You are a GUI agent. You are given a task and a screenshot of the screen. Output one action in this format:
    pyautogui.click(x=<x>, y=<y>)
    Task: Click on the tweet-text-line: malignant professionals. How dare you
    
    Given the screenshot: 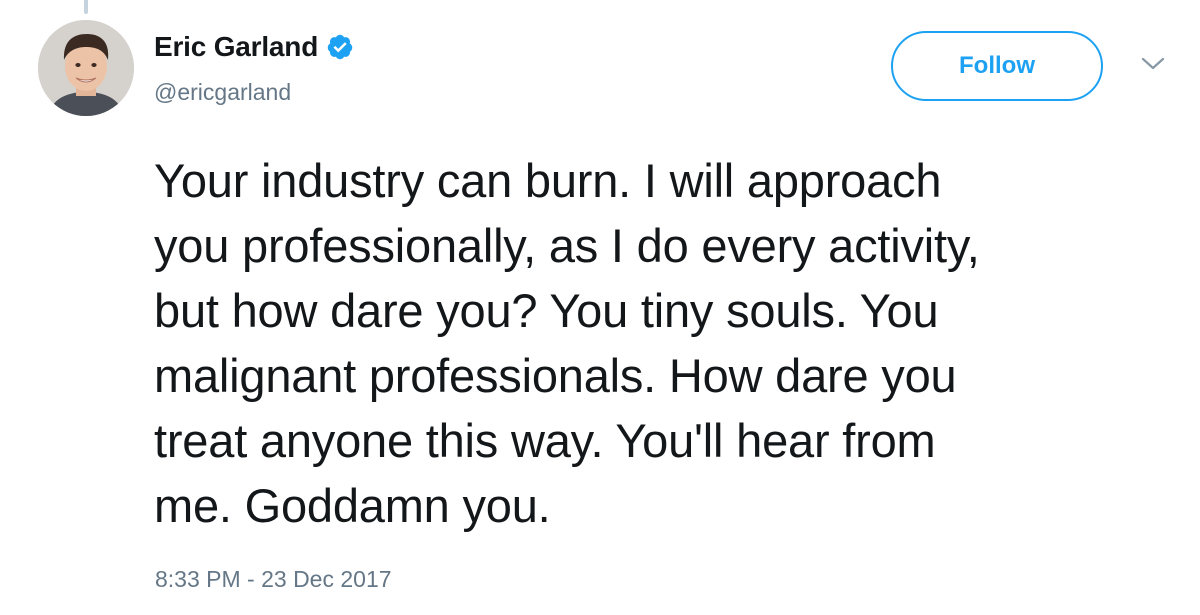 What is the action you would take?
    pyautogui.click(x=555, y=375)
    